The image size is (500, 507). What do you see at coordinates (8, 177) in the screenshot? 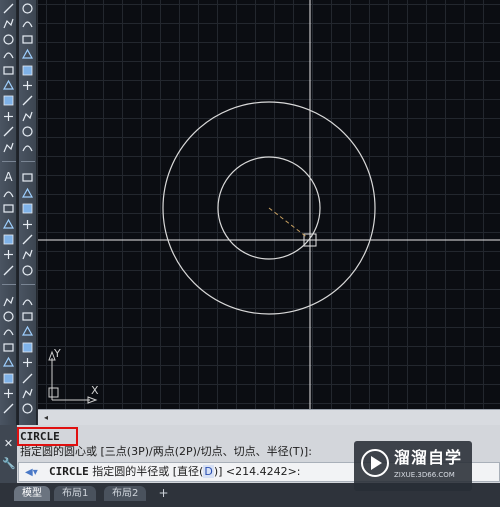
I see `trim-icon: A` at bounding box center [8, 177].